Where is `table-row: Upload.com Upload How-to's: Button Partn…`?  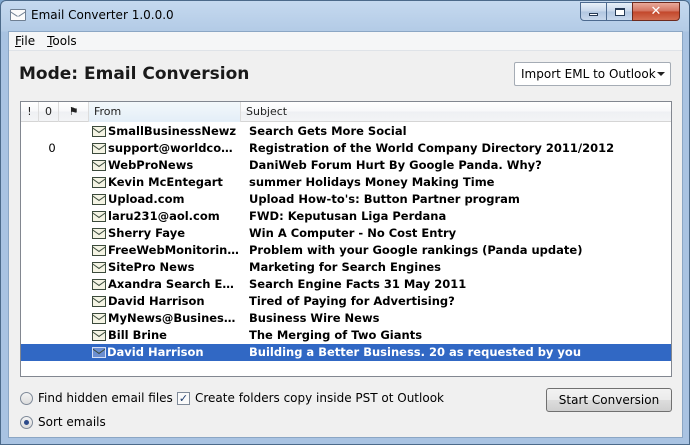
table-row: Upload.com Upload How-to's: Button Partn… is located at coordinates (346, 199).